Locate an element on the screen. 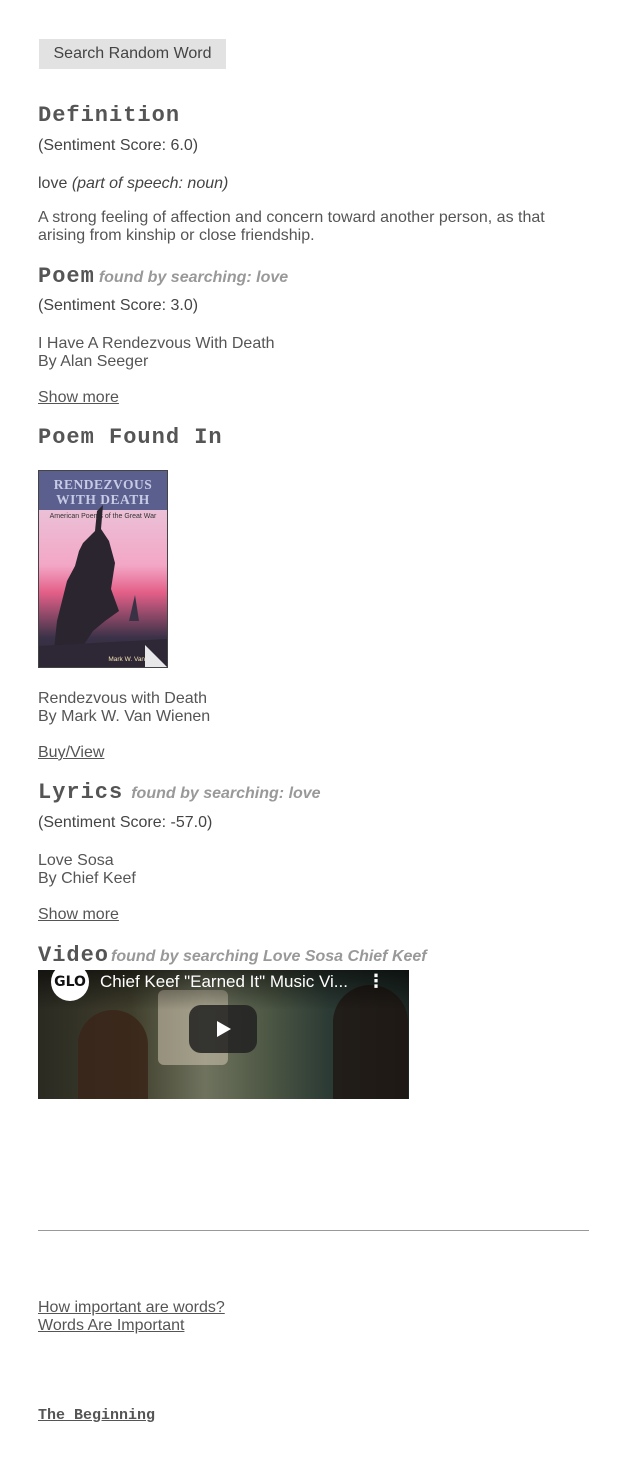  poem-found-in-heading: Poem Found In is located at coordinates (130, 437).